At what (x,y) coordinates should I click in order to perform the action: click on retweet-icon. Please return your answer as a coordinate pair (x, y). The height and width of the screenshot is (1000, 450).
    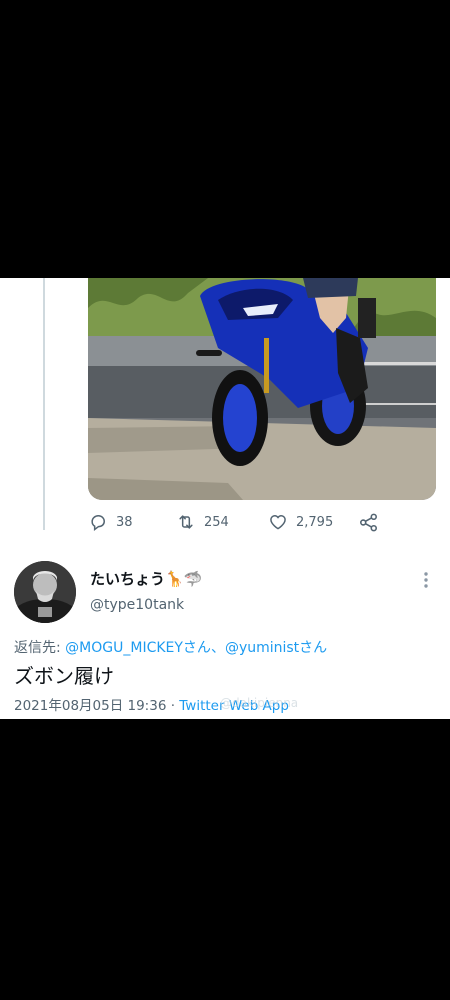
    Looking at the image, I should click on (186, 522).